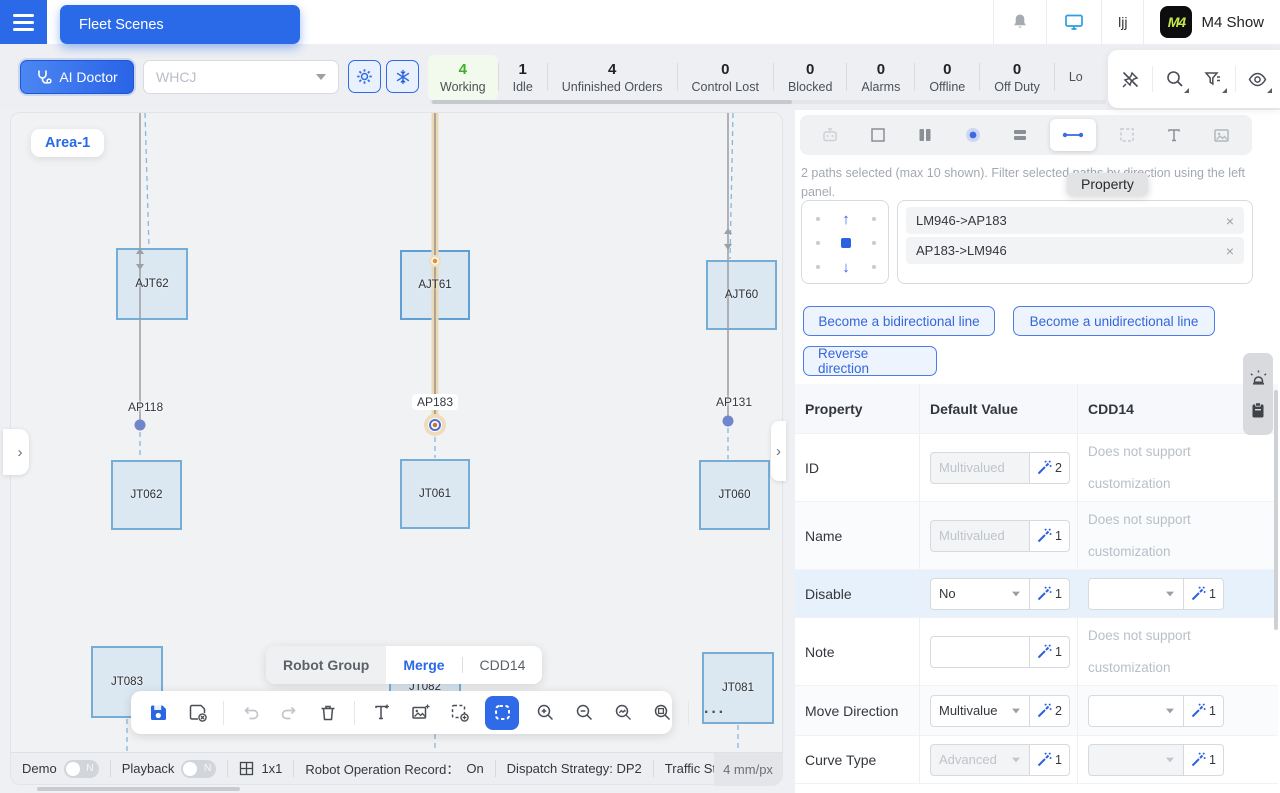  I want to click on direction-down-button: ↓, so click(846, 267).